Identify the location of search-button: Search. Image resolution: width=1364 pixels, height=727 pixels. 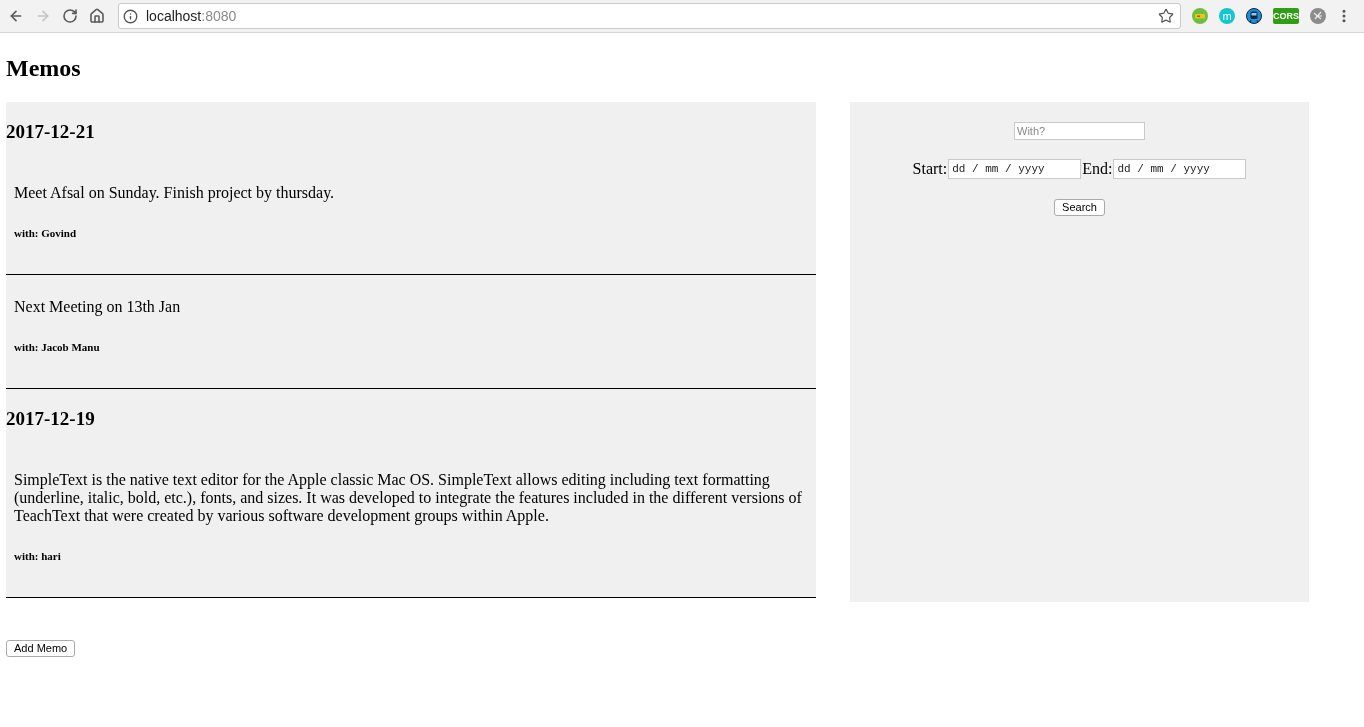
(1079, 207).